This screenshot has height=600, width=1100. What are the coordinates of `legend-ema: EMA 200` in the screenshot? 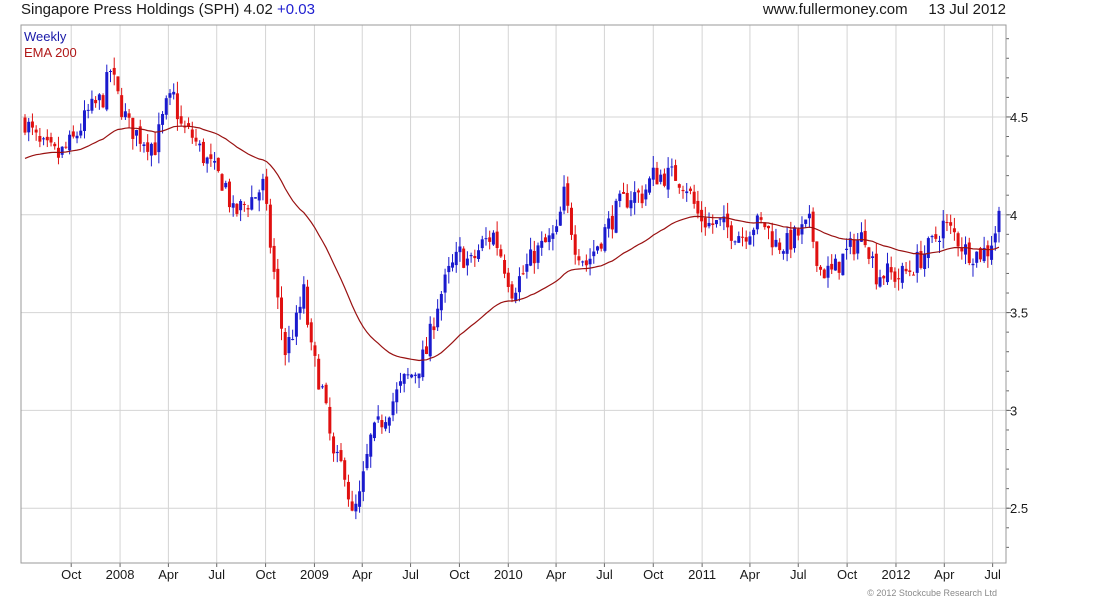 It's located at (50, 52).